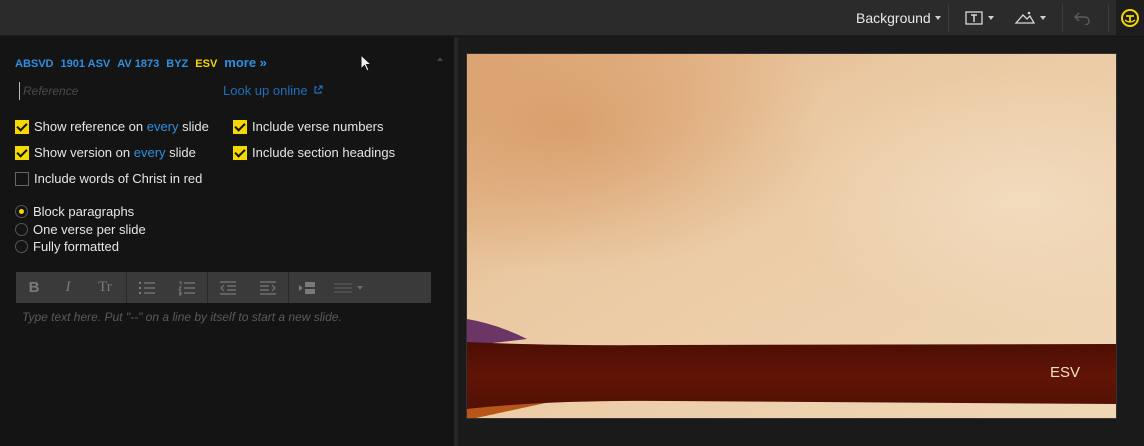 Image resolution: width=1144 pixels, height=446 pixels. What do you see at coordinates (115, 152) in the screenshot?
I see `show-version-label: Show version on every slide` at bounding box center [115, 152].